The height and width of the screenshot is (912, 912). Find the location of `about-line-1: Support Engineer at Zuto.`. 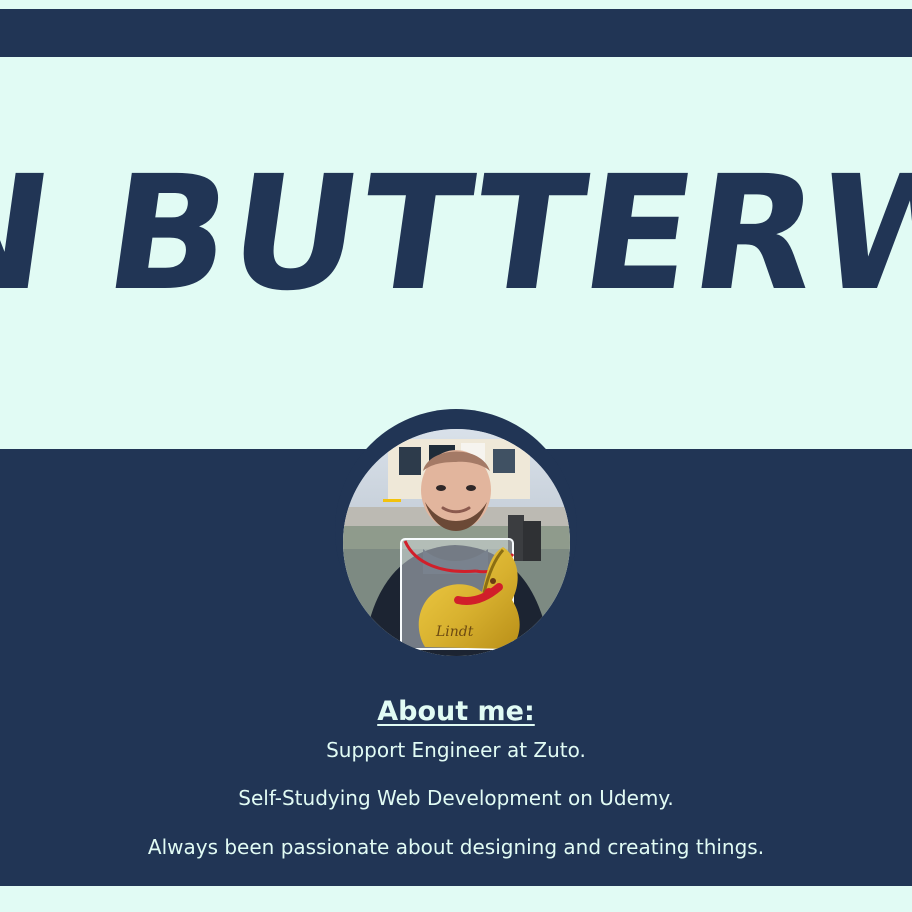

about-line-1: Support Engineer at Zuto. is located at coordinates (456, 750).